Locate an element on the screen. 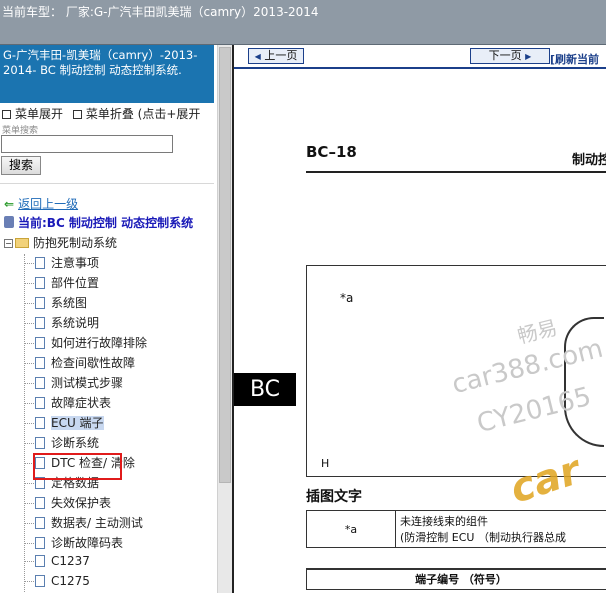 This screenshot has width=606, height=593. tree-item: 系统说明 is located at coordinates (61, 324).